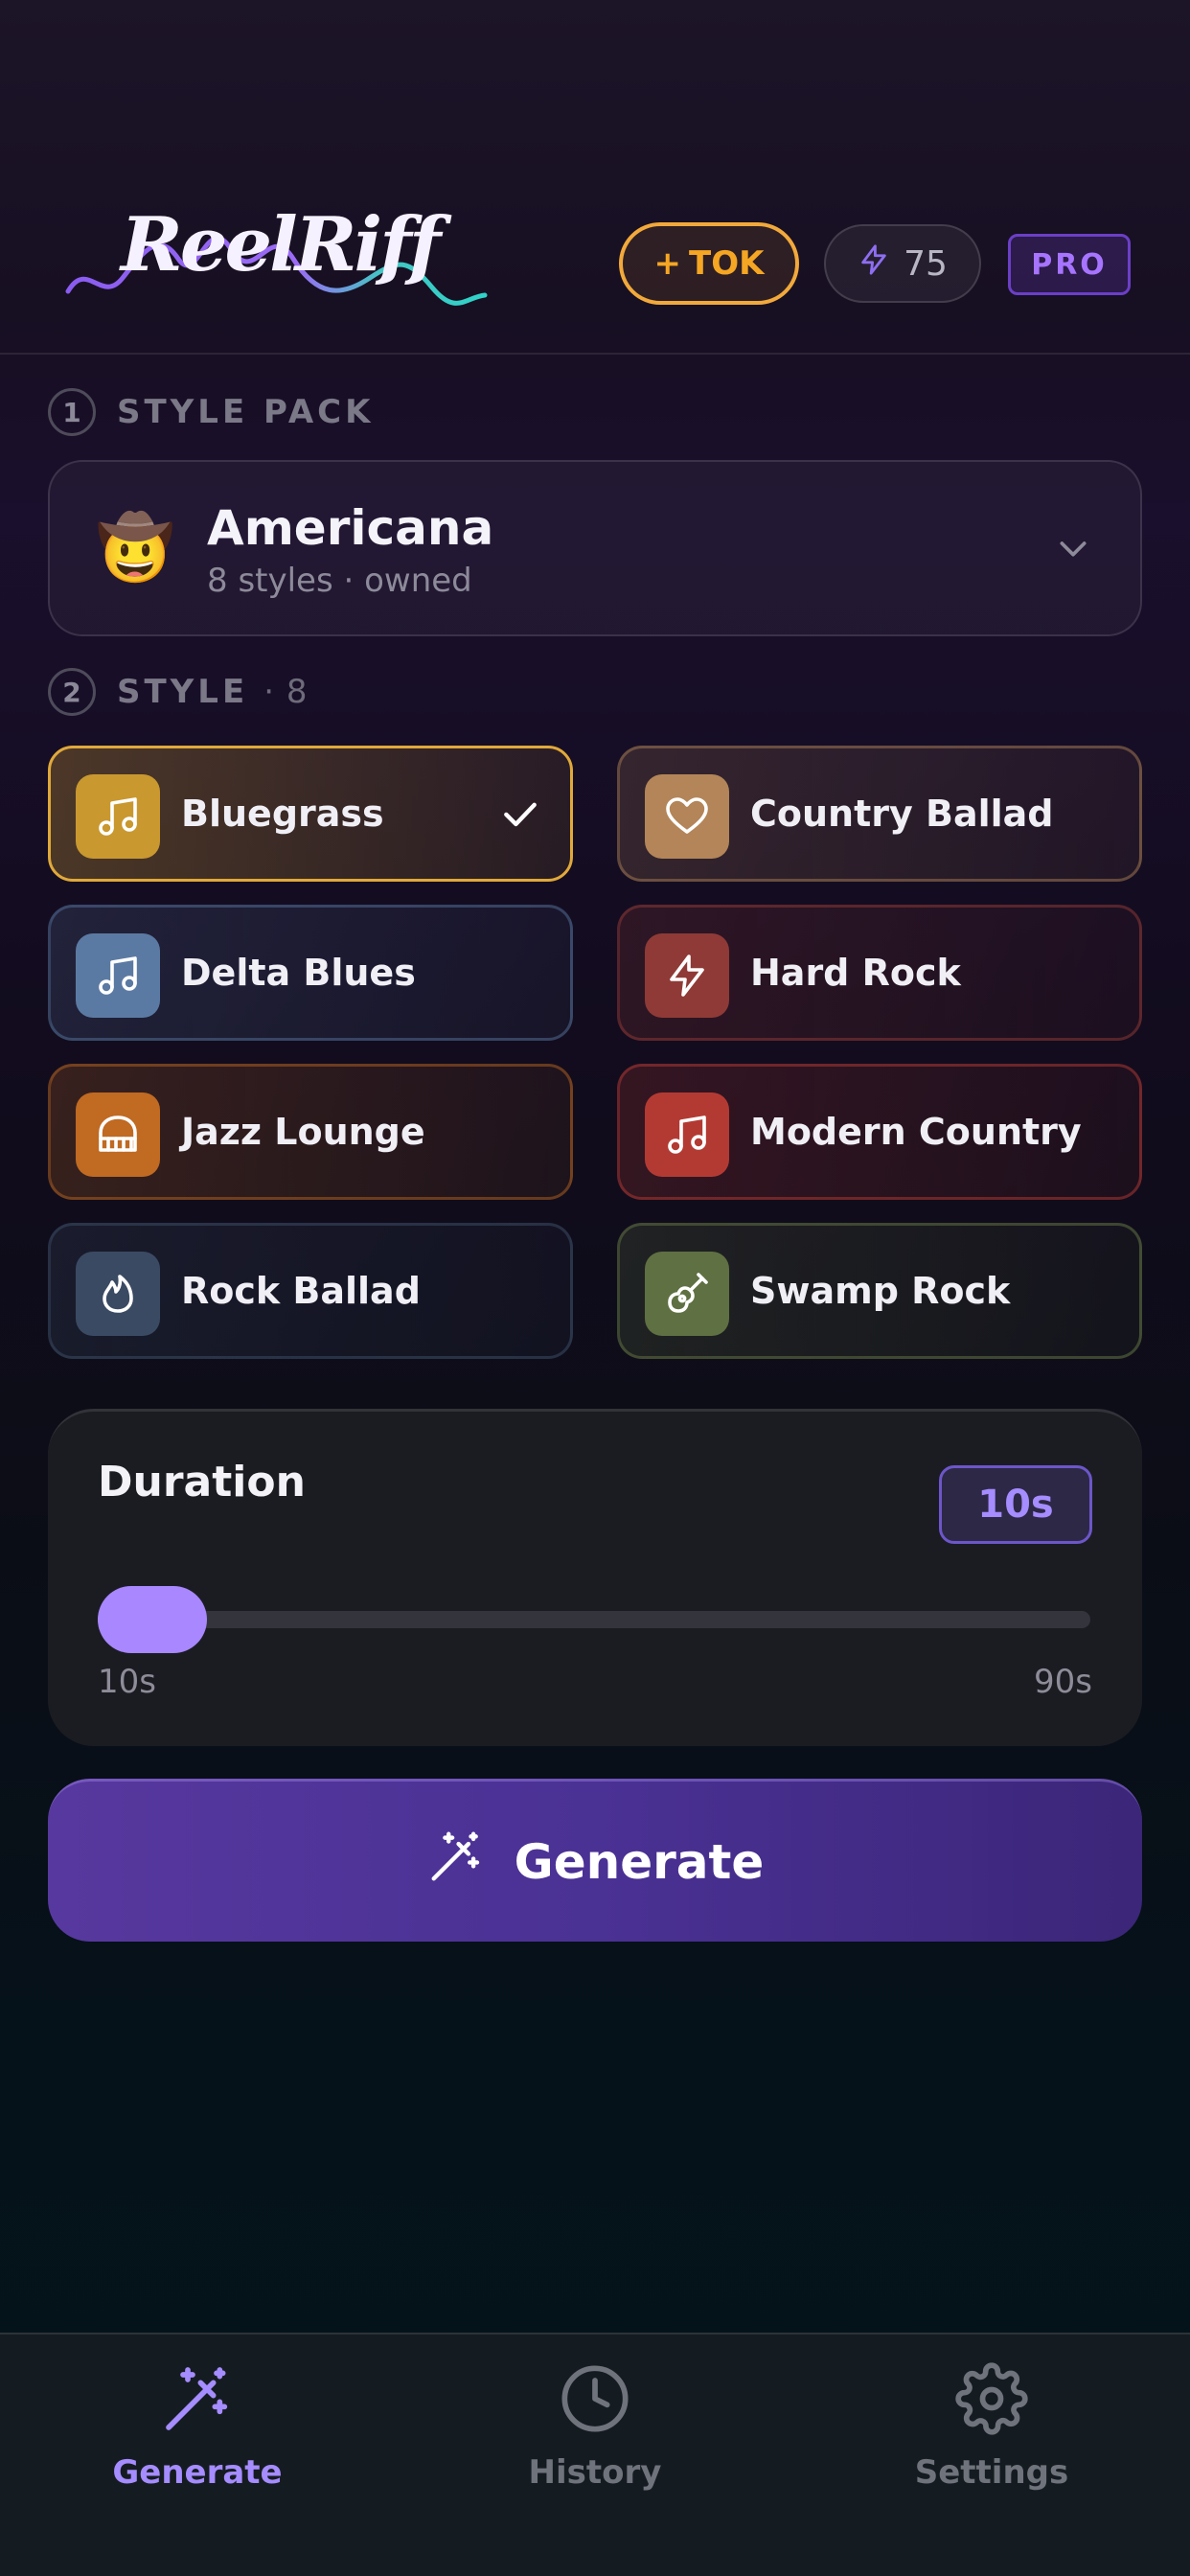  Describe the element at coordinates (281, 244) in the screenshot. I see `logo-text: ReelRiff` at that location.